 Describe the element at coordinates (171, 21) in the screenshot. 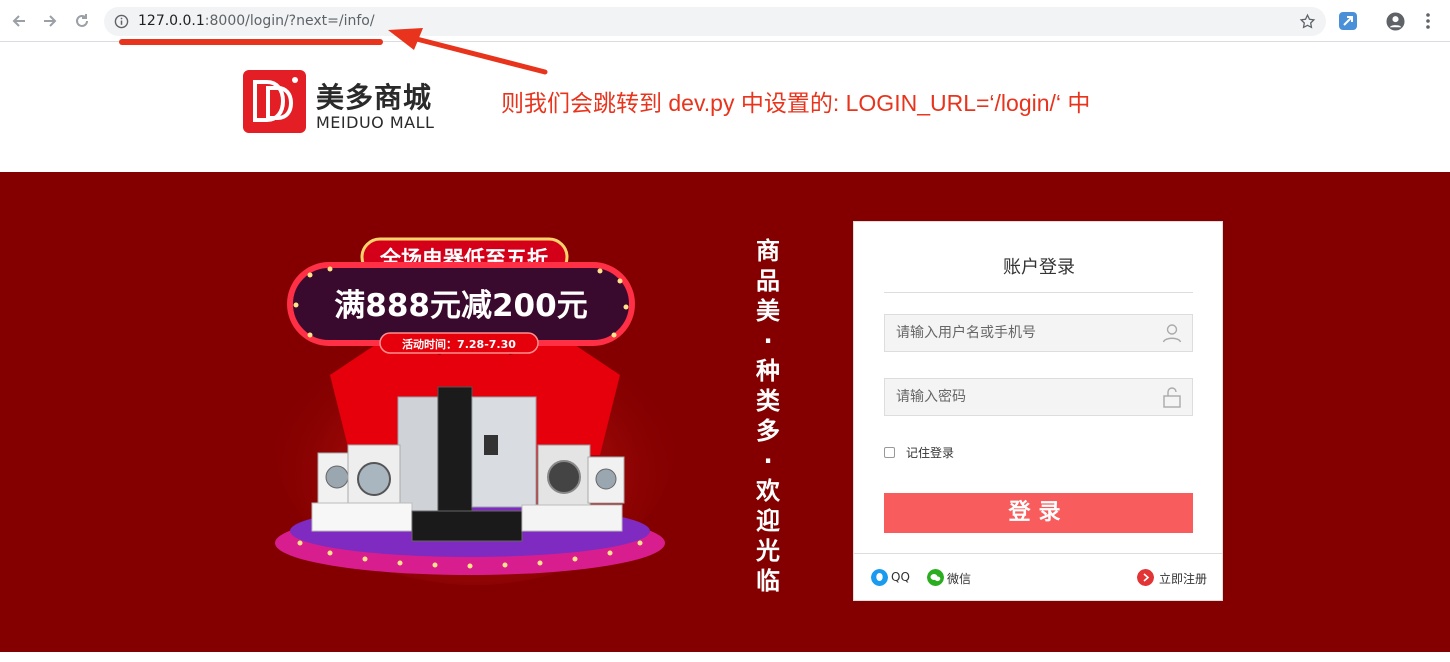

I see `url-host: 127.0.0.1` at that location.